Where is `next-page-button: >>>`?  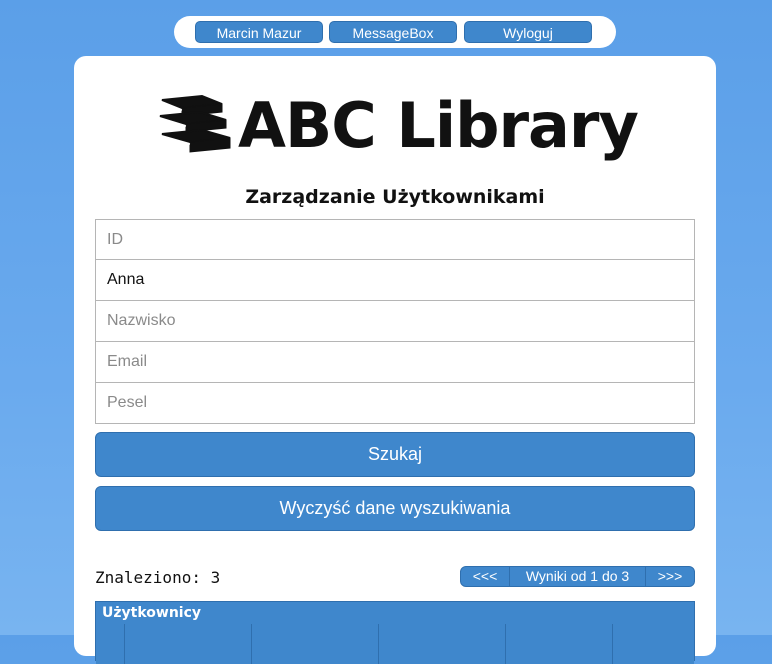
next-page-button: >>> is located at coordinates (670, 576).